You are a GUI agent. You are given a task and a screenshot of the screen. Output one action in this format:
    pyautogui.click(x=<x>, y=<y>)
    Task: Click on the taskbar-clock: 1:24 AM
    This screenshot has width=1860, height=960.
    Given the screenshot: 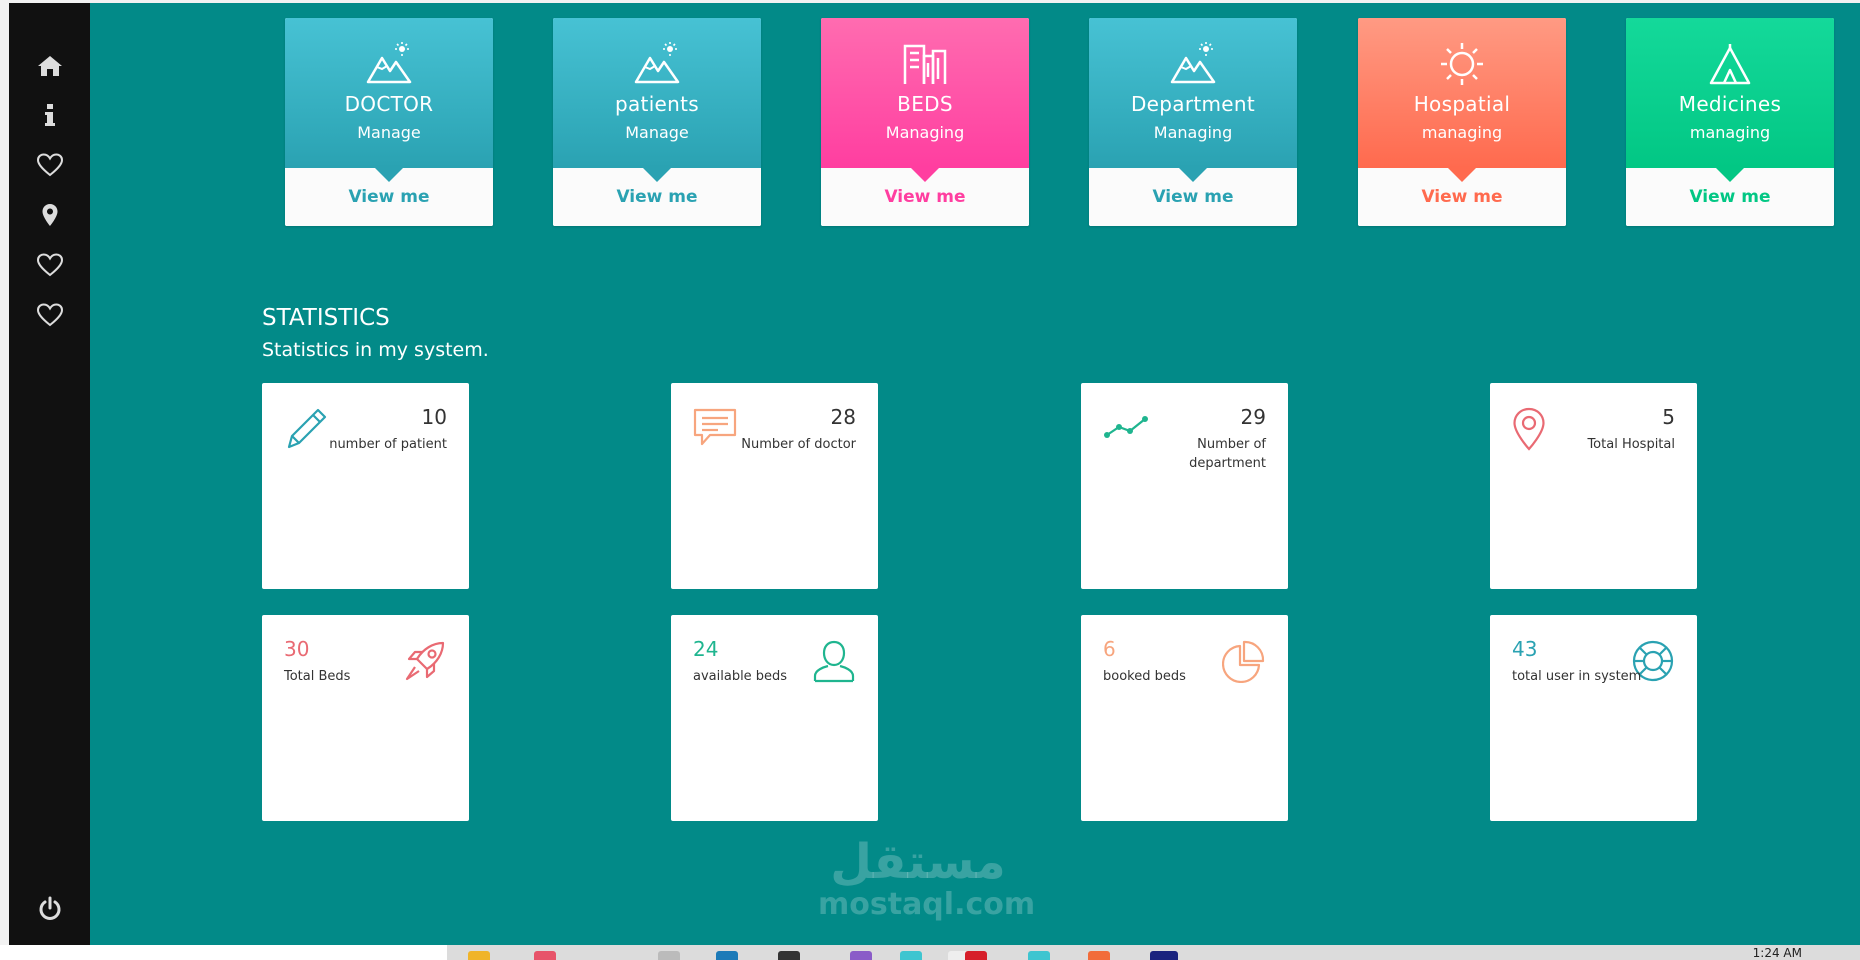 What is the action you would take?
    pyautogui.click(x=1777, y=953)
    